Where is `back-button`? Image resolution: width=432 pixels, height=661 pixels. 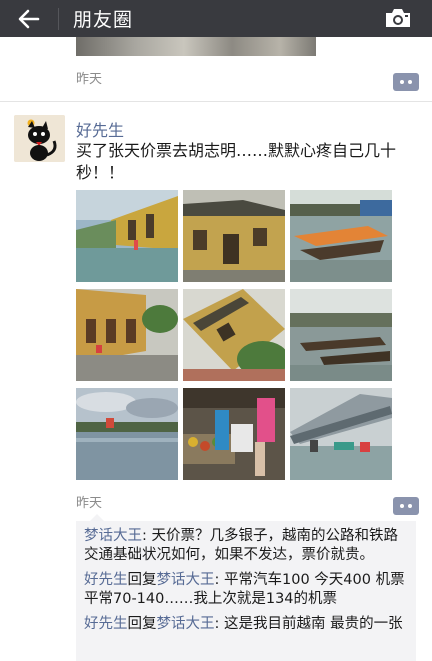
back-button is located at coordinates (29, 18).